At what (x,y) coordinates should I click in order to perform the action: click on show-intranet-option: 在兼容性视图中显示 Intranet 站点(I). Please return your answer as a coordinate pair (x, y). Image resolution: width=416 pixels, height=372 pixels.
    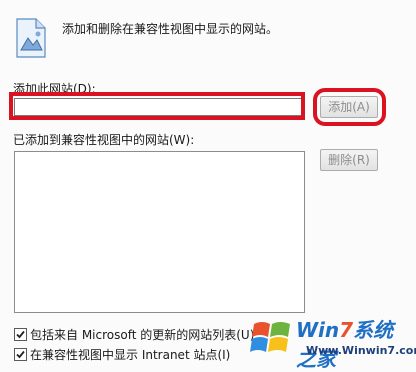
    Looking at the image, I should click on (122, 354).